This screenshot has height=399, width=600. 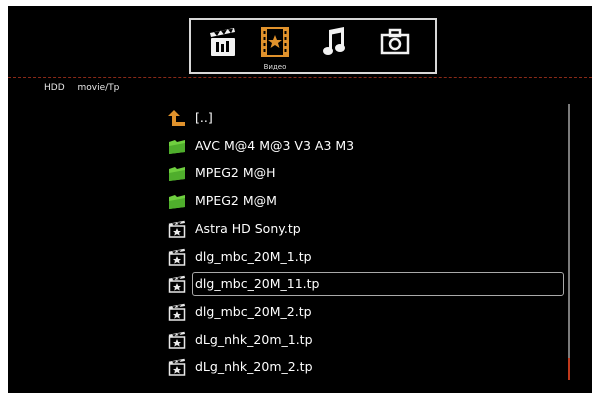 I want to click on tab-video, so click(x=223, y=48).